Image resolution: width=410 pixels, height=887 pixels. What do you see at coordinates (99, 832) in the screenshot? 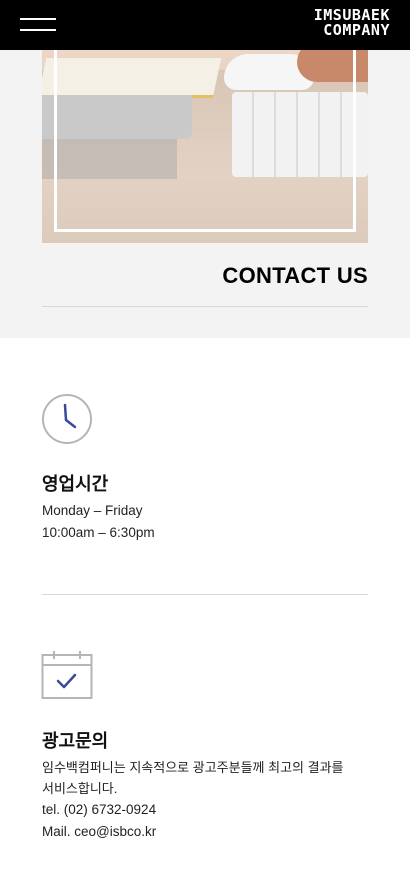
I see `inquiry-mail: Mail. ceo@isbco.kr` at bounding box center [99, 832].